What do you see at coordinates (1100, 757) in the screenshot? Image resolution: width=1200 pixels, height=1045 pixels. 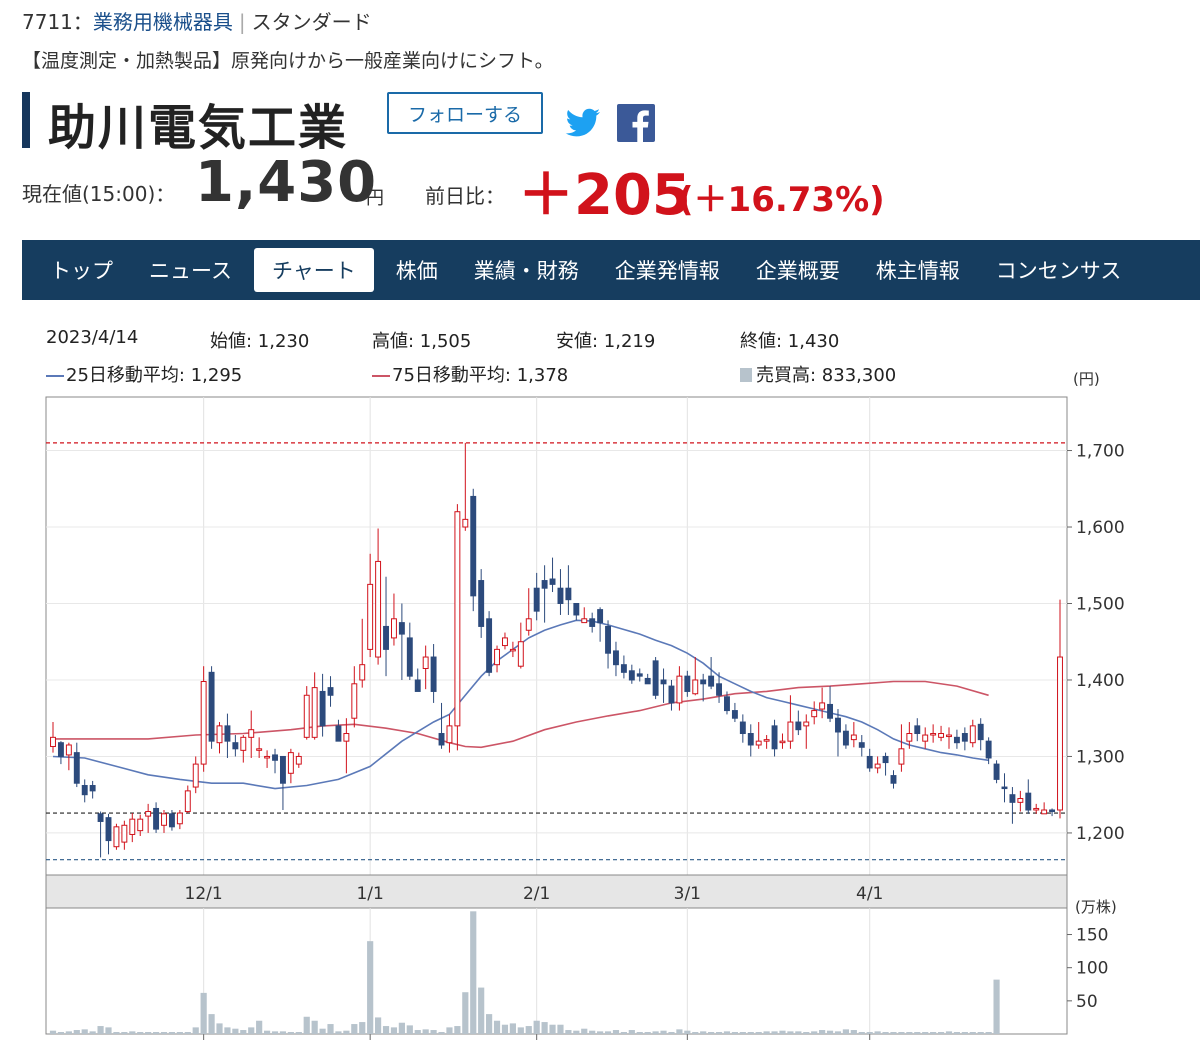 I see `y-tick-label: 1,300` at bounding box center [1100, 757].